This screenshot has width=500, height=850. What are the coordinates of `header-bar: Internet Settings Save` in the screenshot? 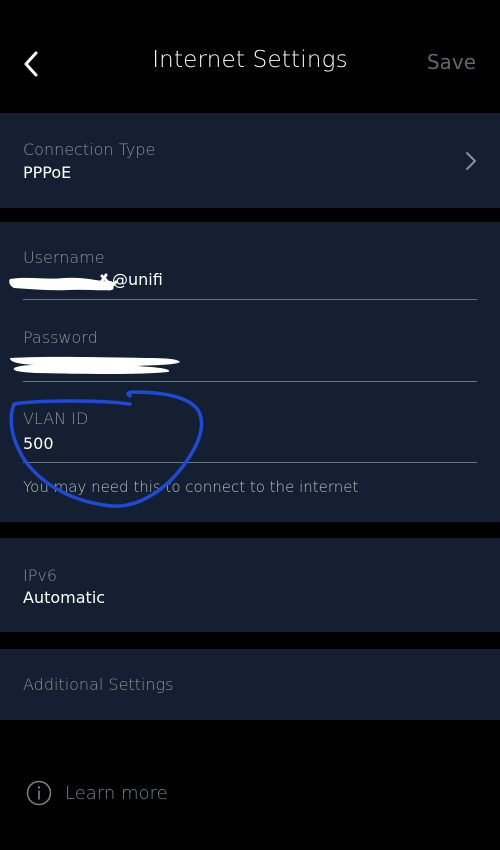 It's located at (250, 56).